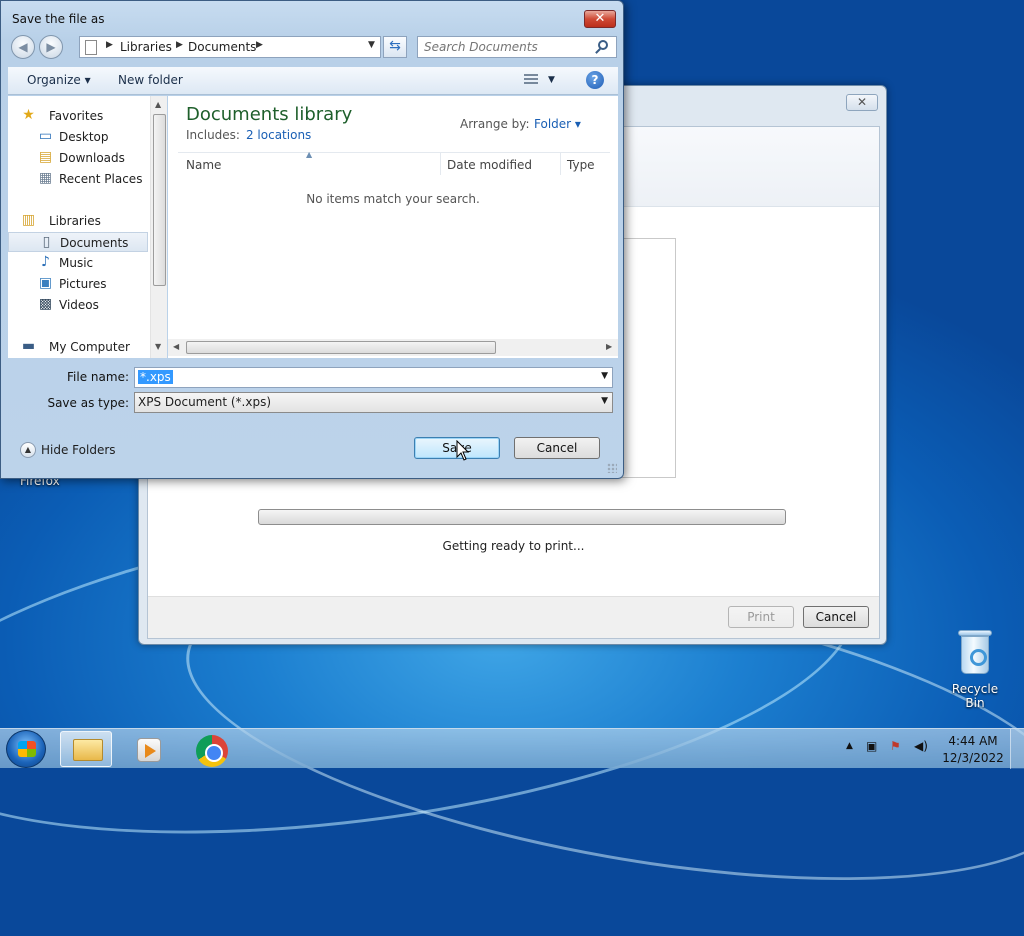 The image size is (1024, 936). What do you see at coordinates (23, 47) in the screenshot?
I see `back-button: ◀` at bounding box center [23, 47].